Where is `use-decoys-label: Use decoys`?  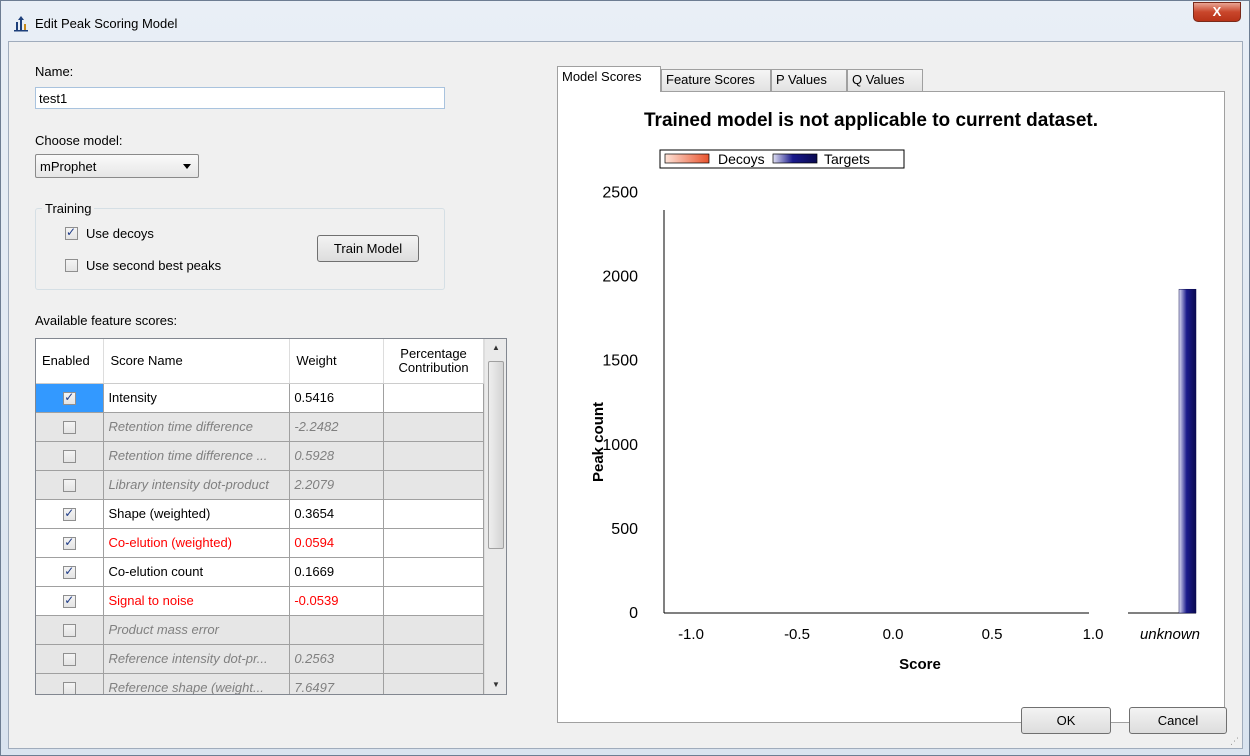
use-decoys-label: Use decoys is located at coordinates (120, 233).